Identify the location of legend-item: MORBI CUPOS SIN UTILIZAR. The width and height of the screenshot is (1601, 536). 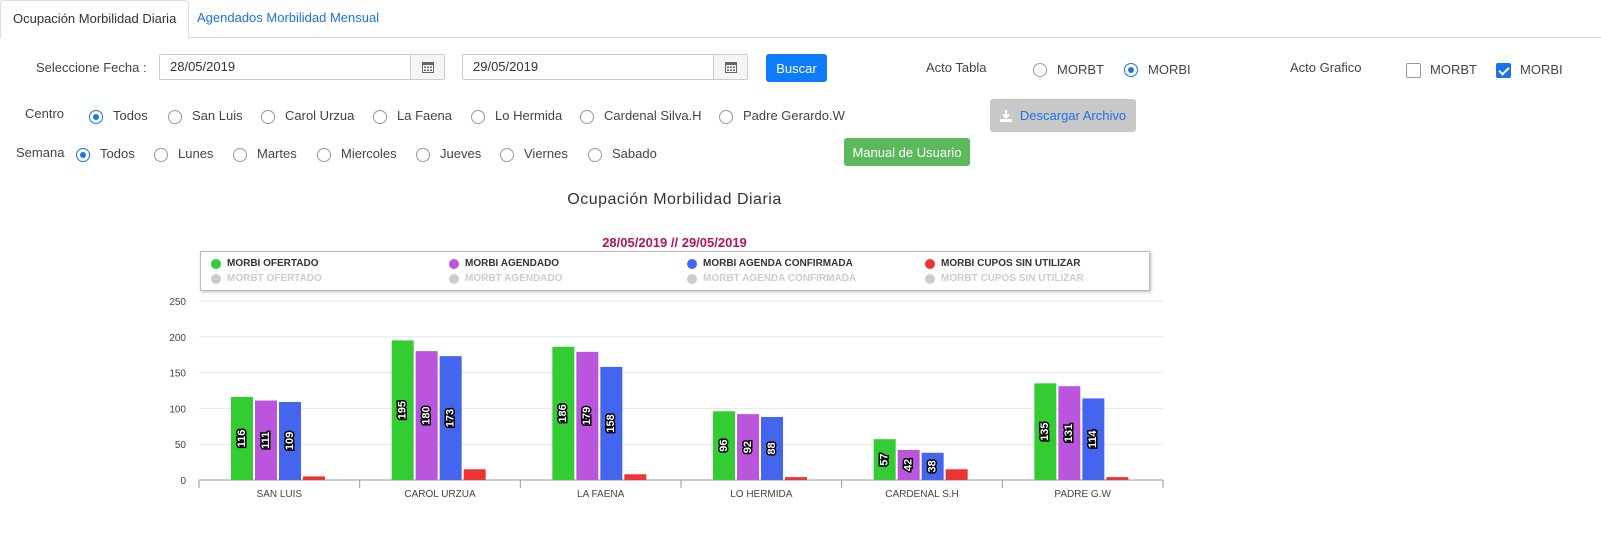
(1002, 263).